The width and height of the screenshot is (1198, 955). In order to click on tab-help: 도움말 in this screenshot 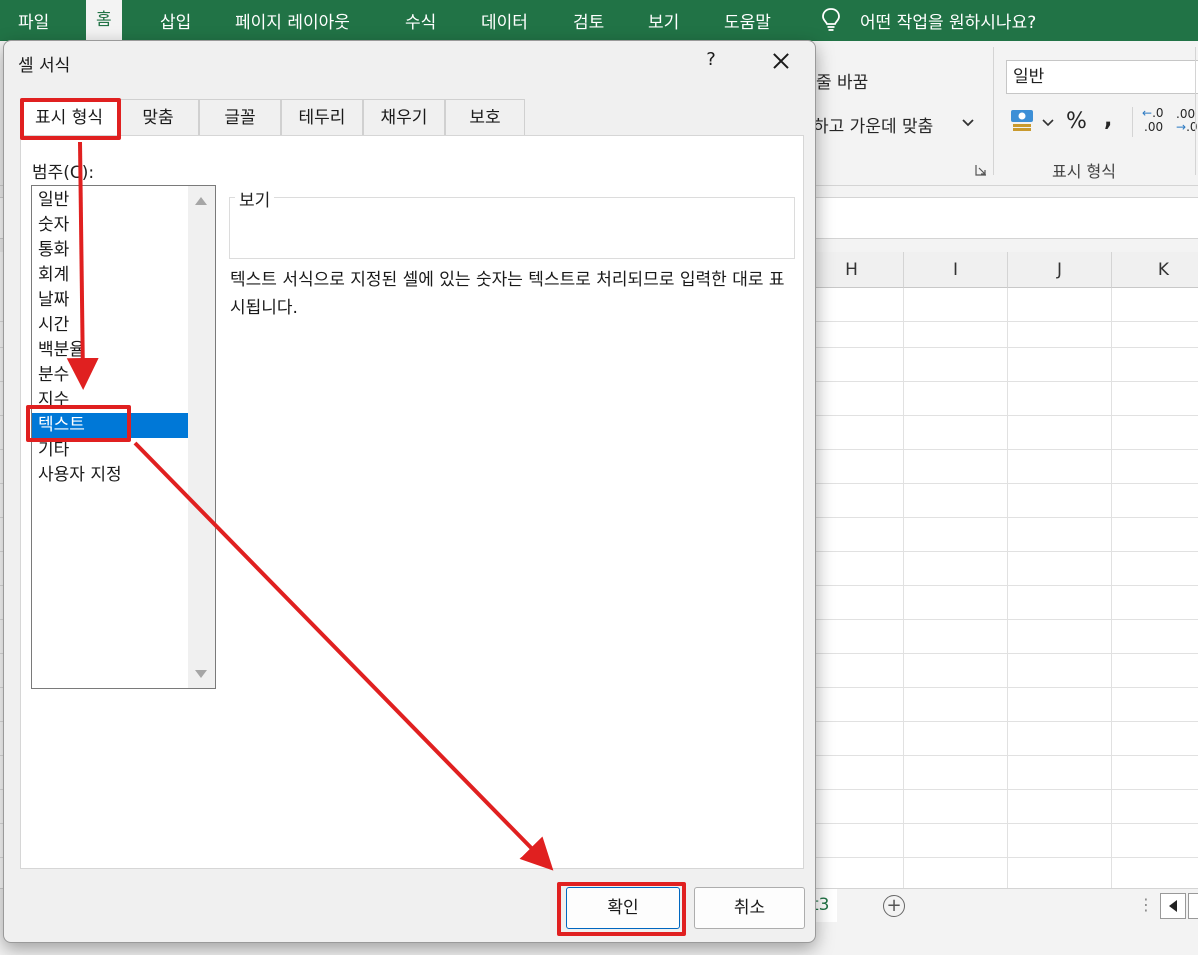, I will do `click(747, 20)`.